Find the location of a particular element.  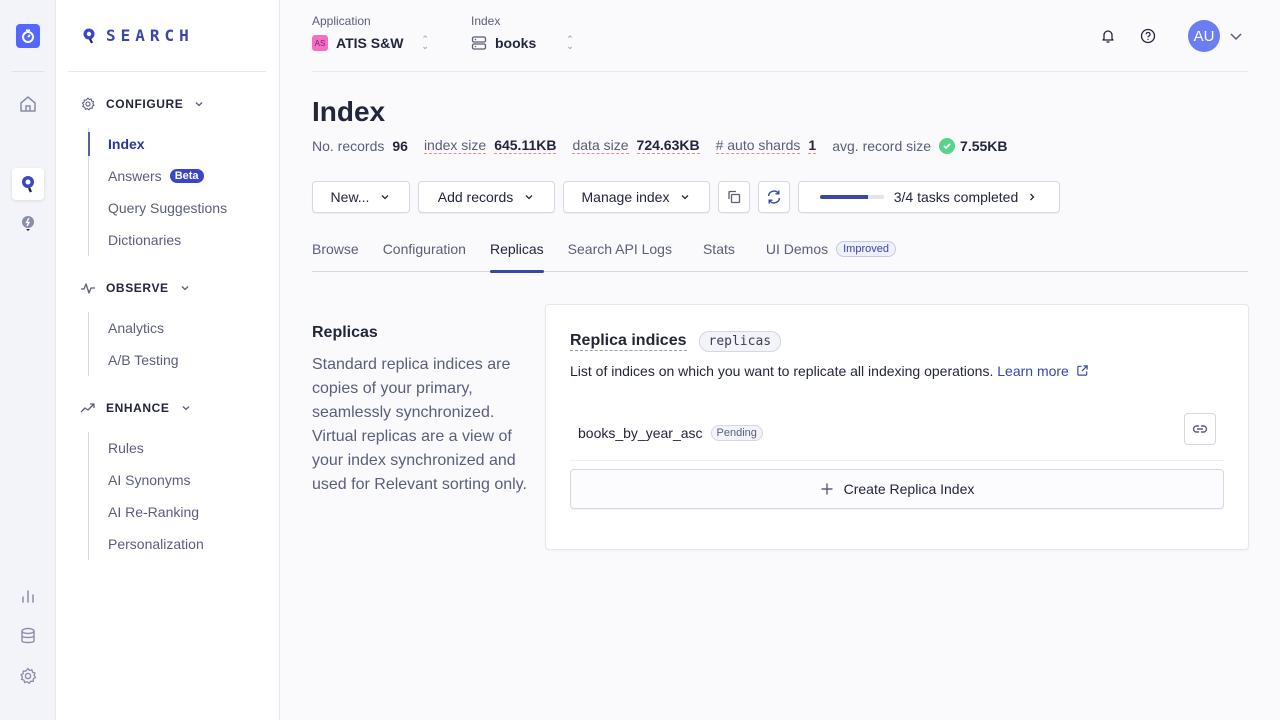

server-icon is located at coordinates (479, 43).